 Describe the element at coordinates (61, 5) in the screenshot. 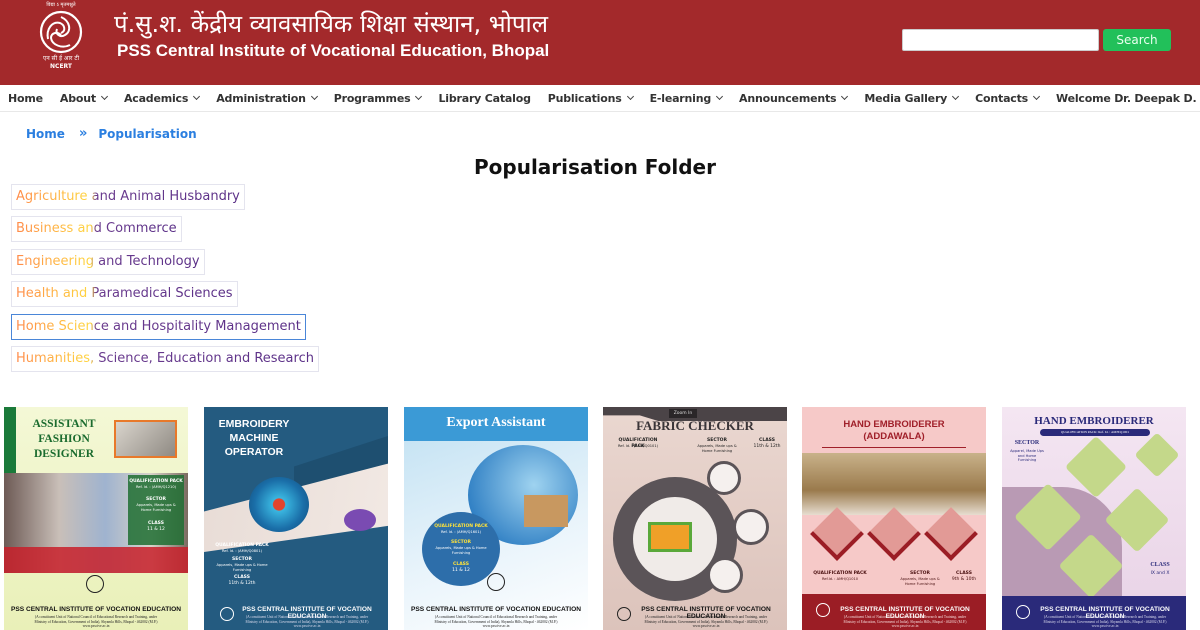

I see `logo-motto: विद्या ऽ मृतमश्नुते` at that location.